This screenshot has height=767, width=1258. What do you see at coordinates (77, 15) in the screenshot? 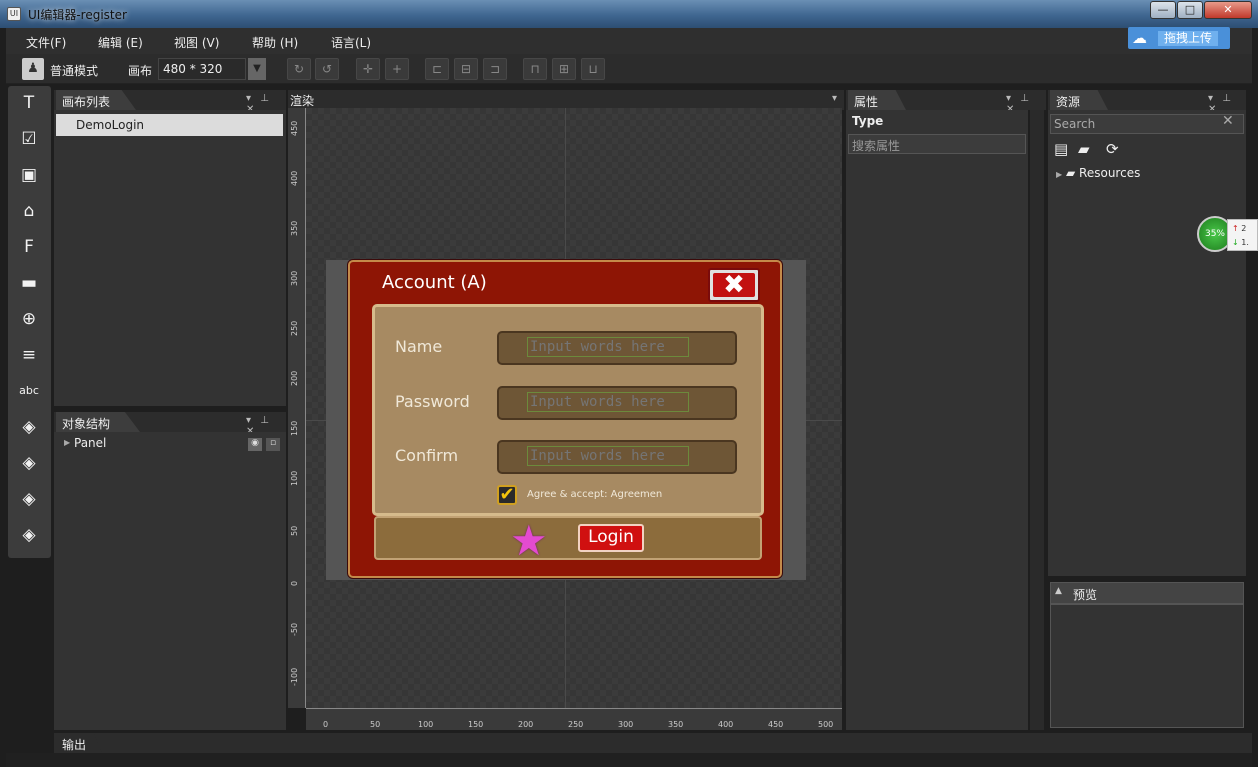
I see `window-title: UI编辑器-register` at bounding box center [77, 15].